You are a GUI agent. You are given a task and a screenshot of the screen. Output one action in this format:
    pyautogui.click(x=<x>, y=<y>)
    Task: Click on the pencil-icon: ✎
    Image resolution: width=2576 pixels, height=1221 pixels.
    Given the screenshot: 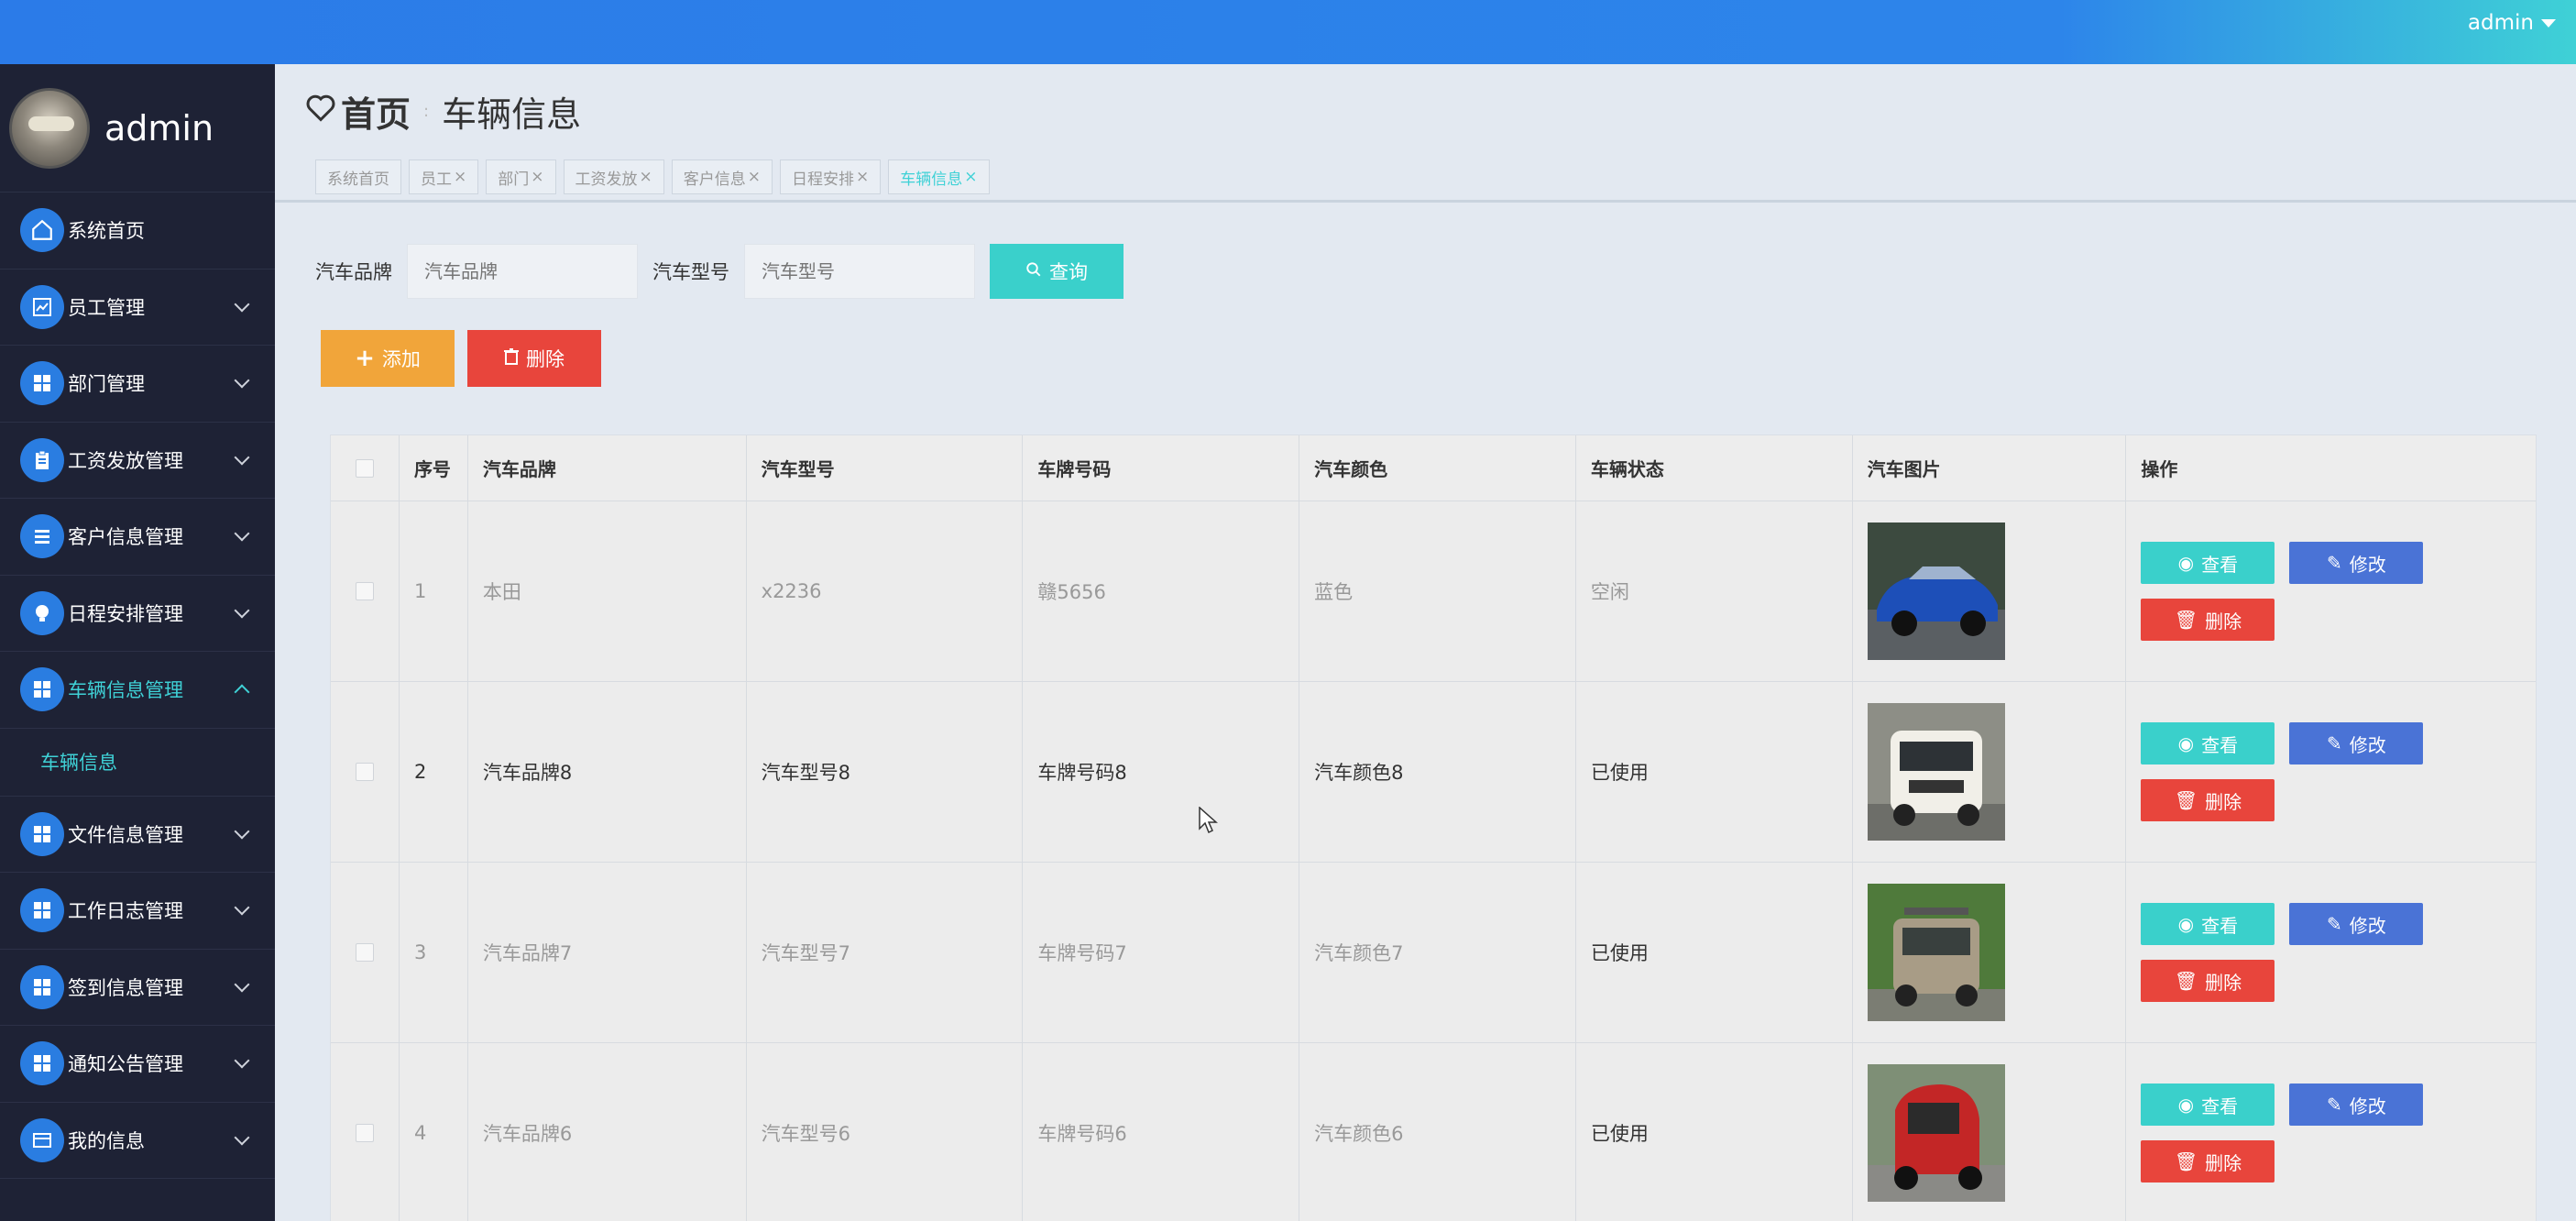 What is the action you would take?
    pyautogui.click(x=2334, y=924)
    